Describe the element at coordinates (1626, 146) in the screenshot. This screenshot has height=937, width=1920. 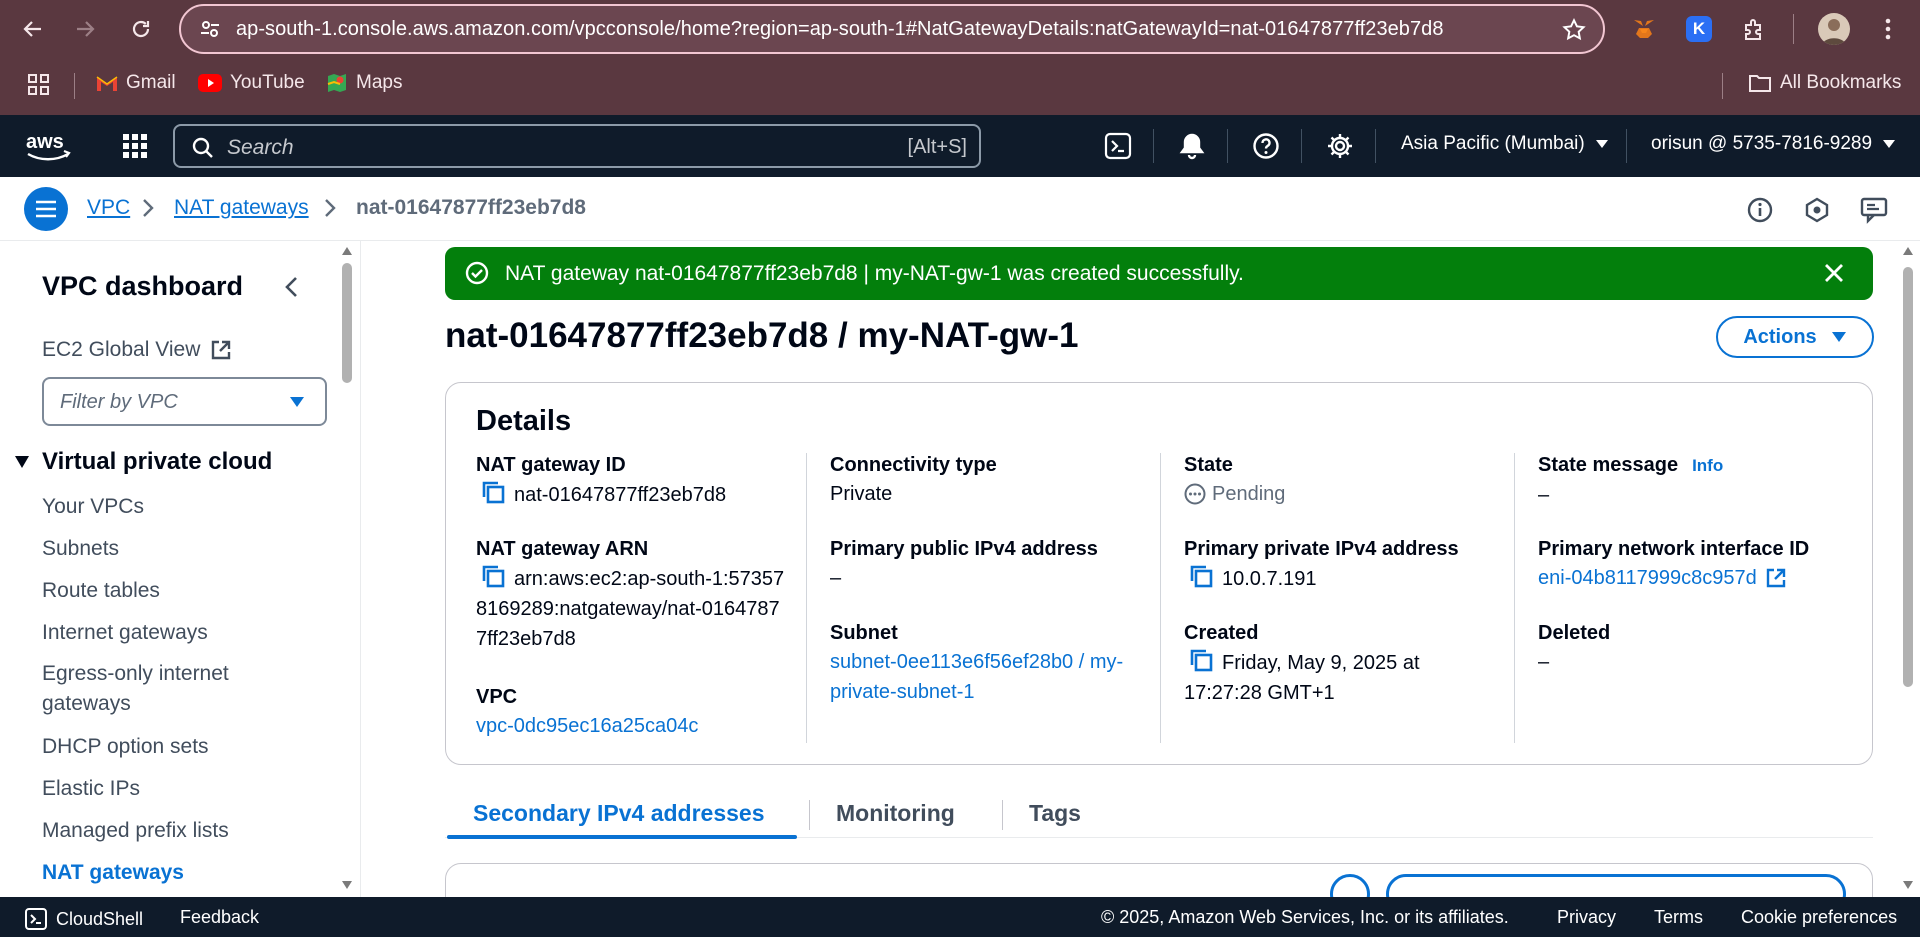
I see `nav-divider` at that location.